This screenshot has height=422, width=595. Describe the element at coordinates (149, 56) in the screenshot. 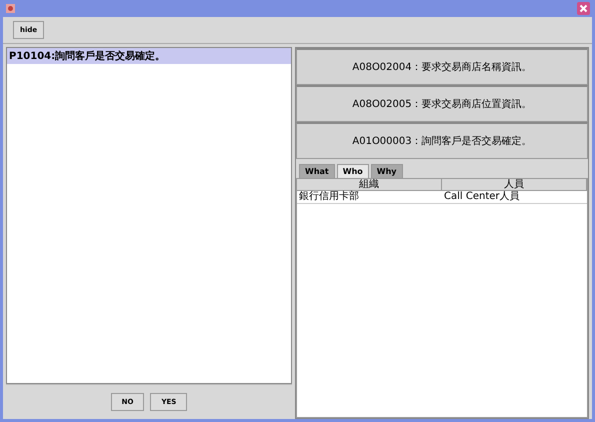

I see `list-item: P10104:詢問客戶是否交易確定。` at that location.